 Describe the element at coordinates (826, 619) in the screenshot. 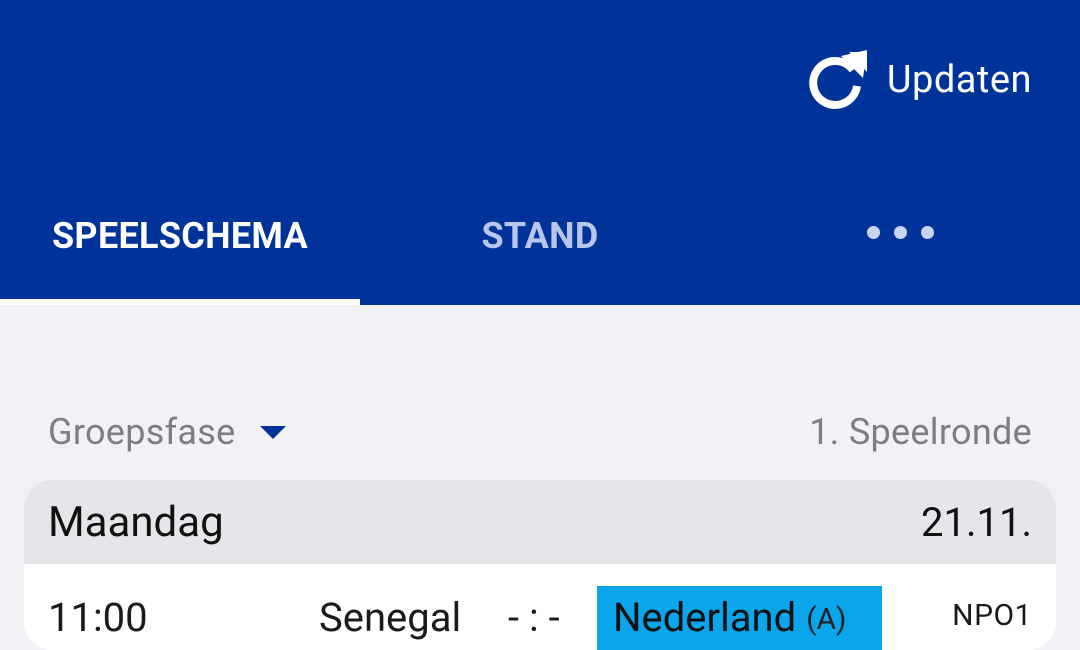

I see `group-label: (A)` at that location.